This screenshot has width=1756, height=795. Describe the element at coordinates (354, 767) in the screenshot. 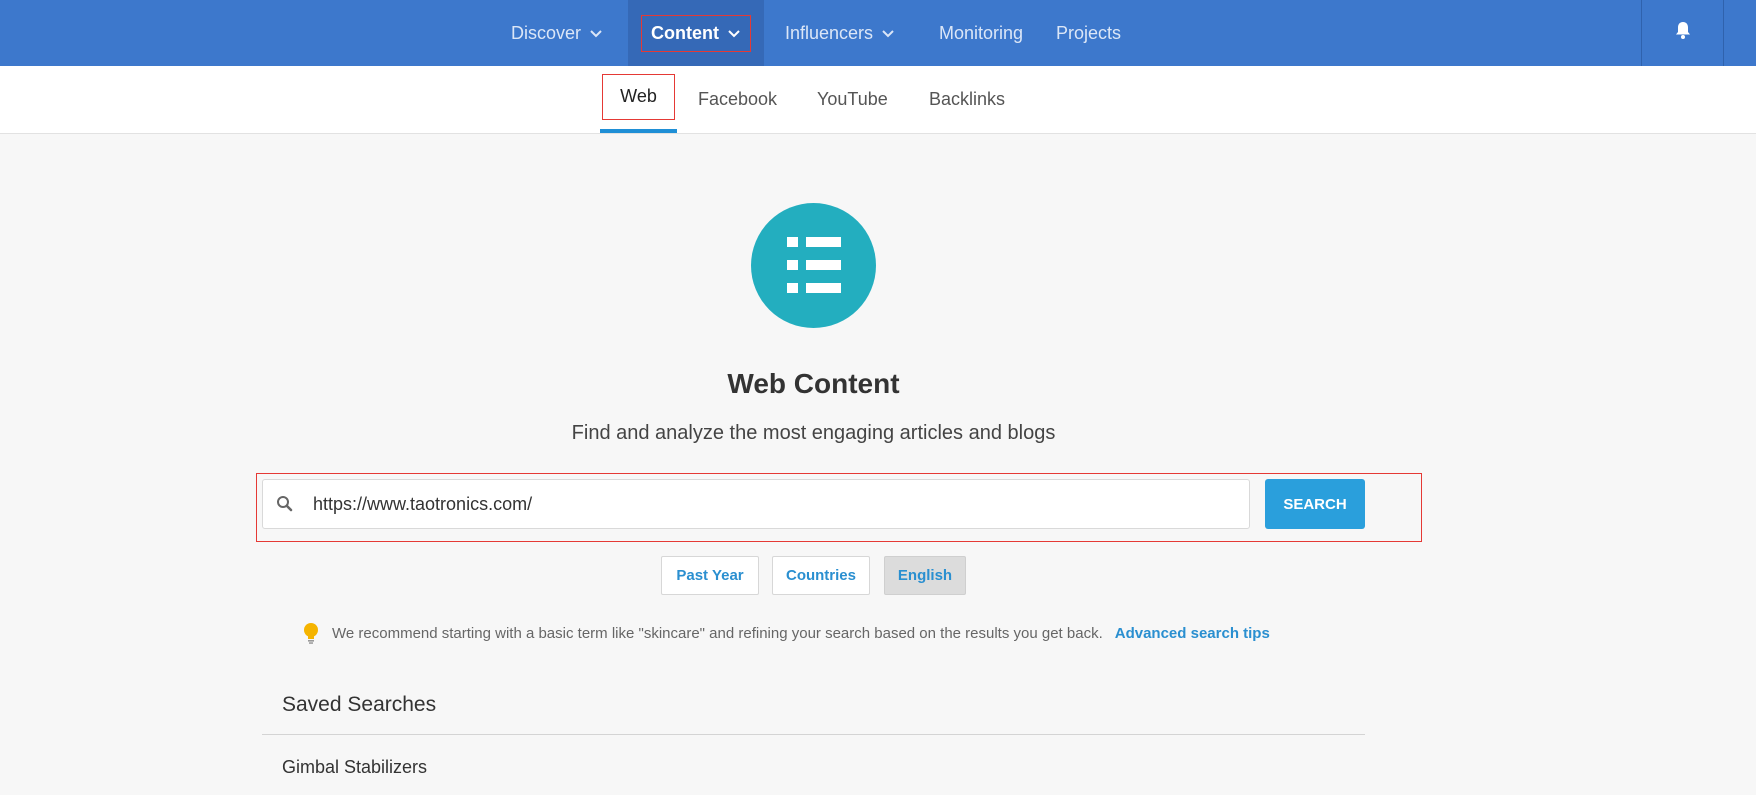

I see `saved-search-item: Gimbal Stabilizers` at that location.